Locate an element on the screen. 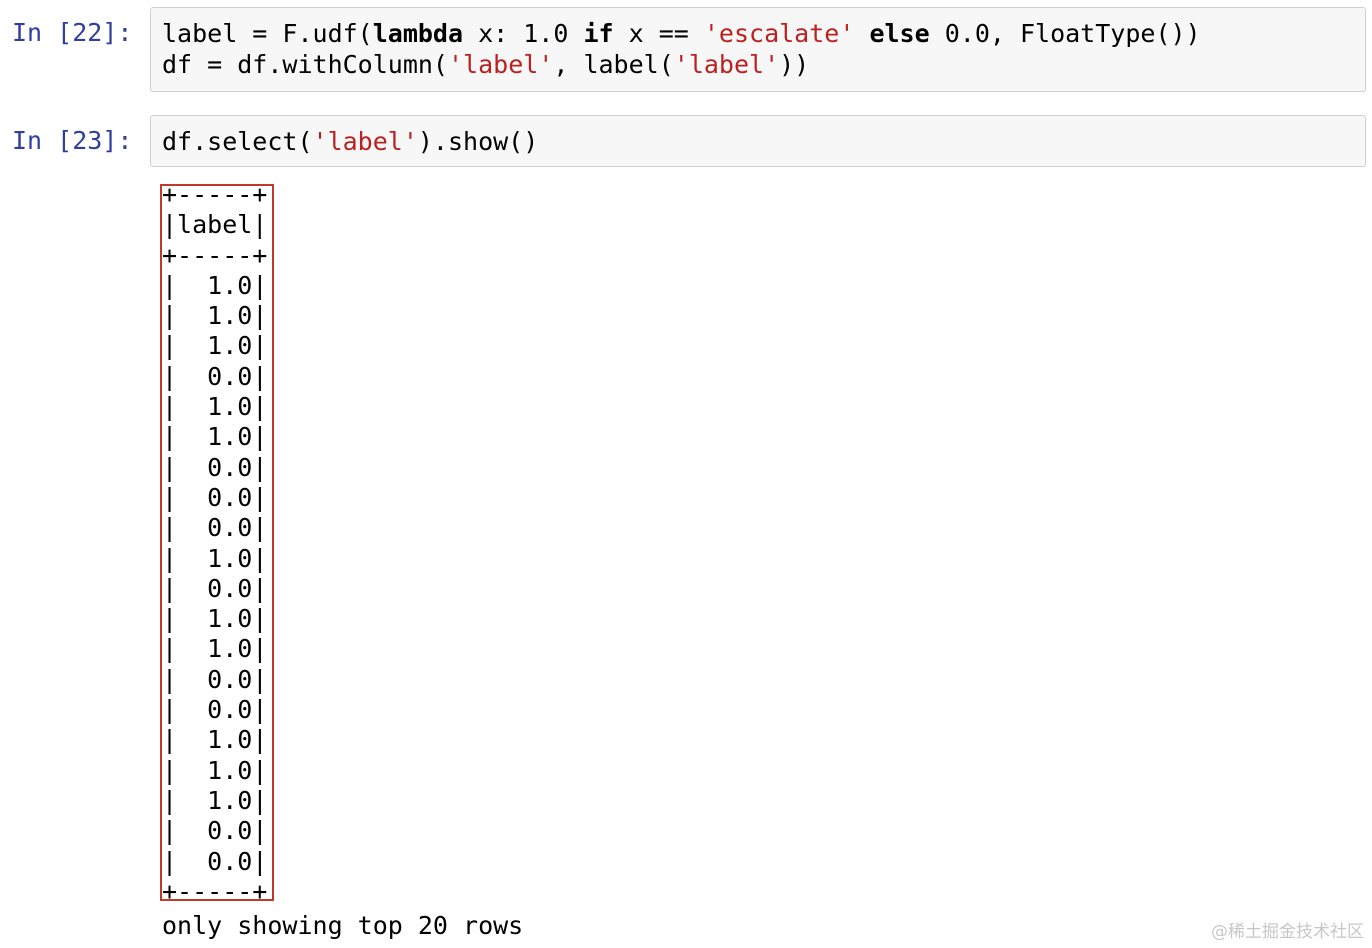  highlight-box is located at coordinates (217, 542).